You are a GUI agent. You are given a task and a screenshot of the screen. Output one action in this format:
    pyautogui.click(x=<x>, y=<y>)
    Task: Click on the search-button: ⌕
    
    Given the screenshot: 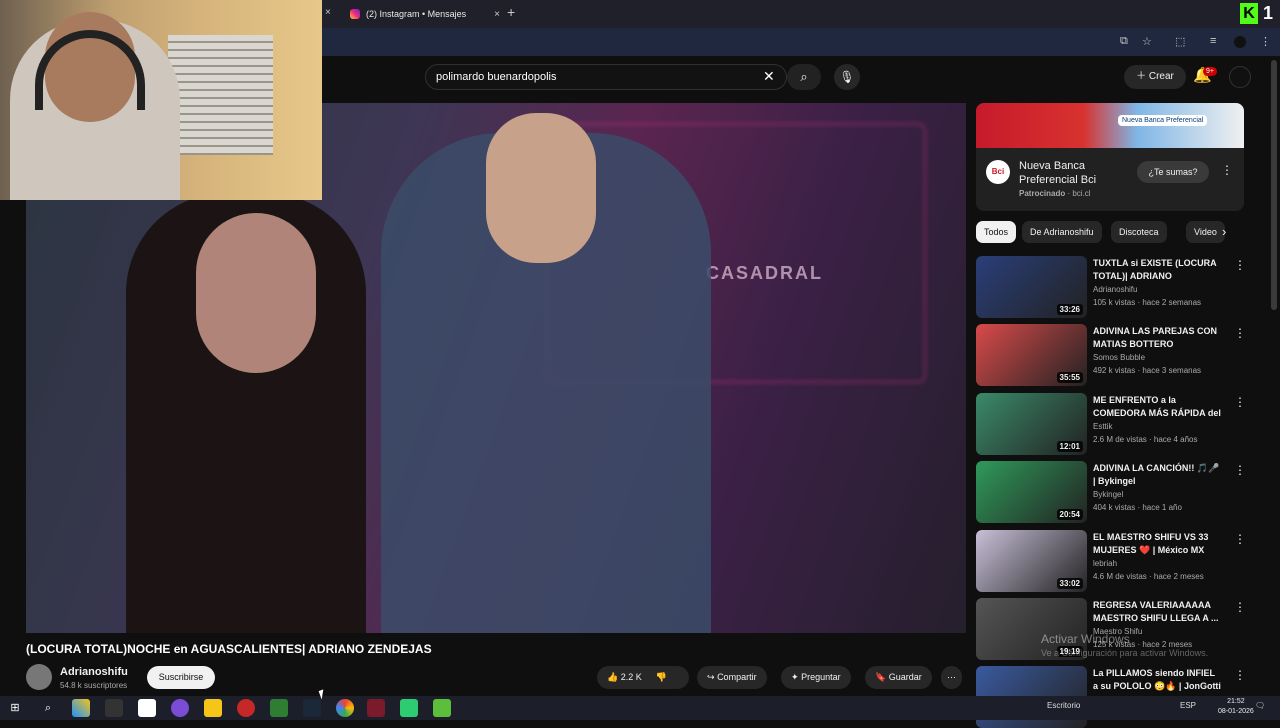 What is the action you would take?
    pyautogui.click(x=804, y=77)
    